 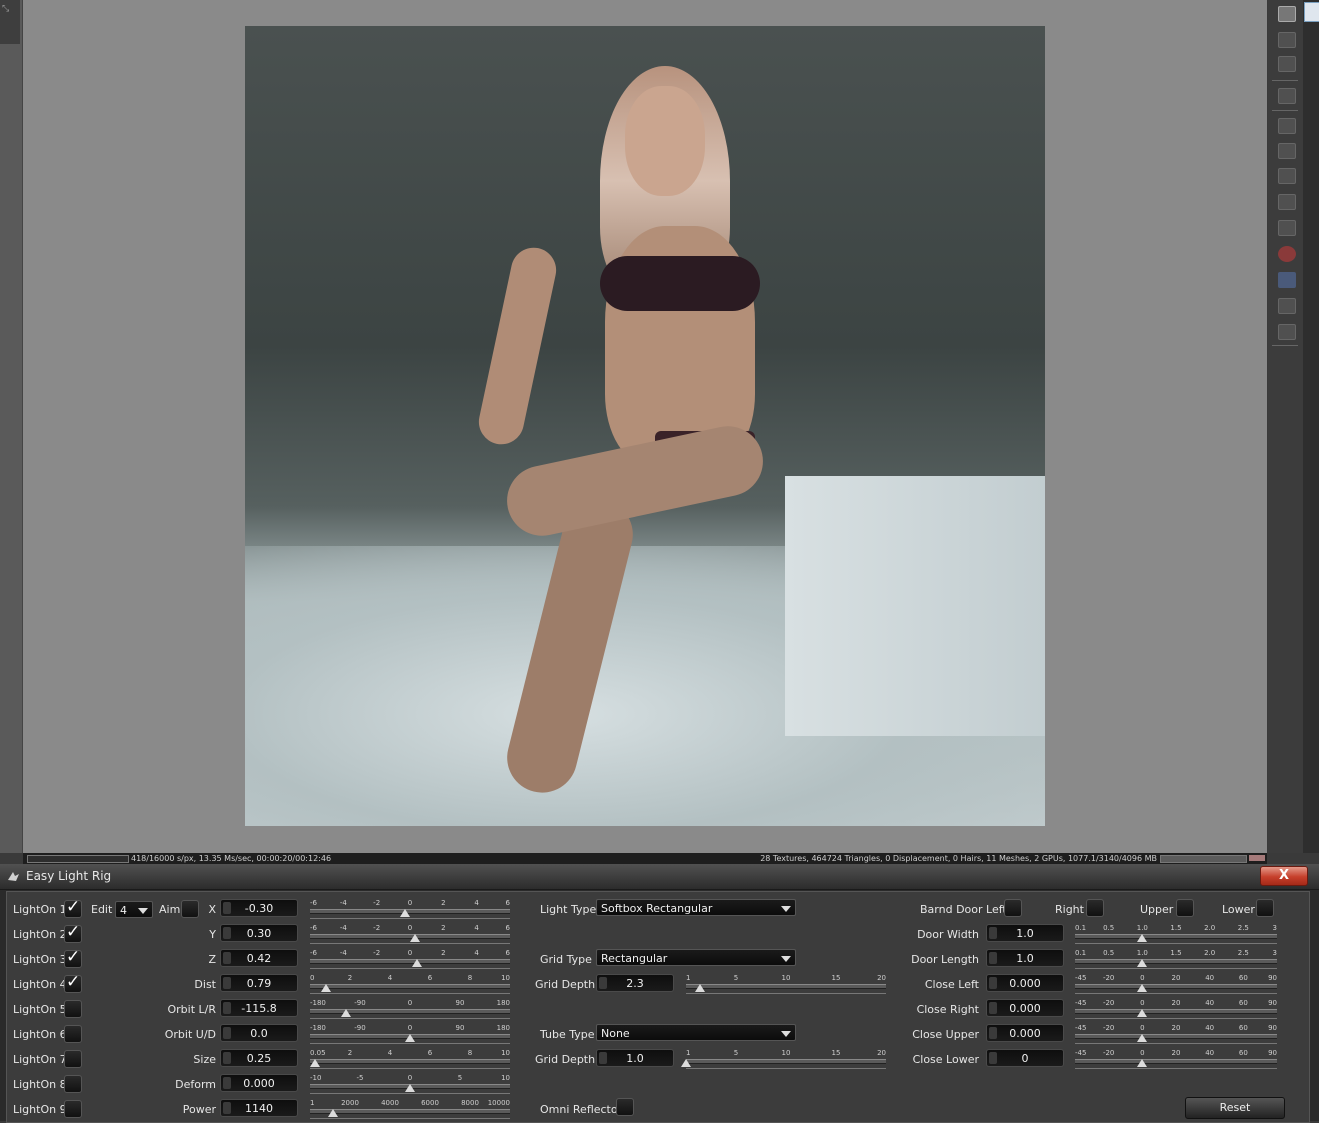 What do you see at coordinates (1287, 332) in the screenshot?
I see `sun-icon` at bounding box center [1287, 332].